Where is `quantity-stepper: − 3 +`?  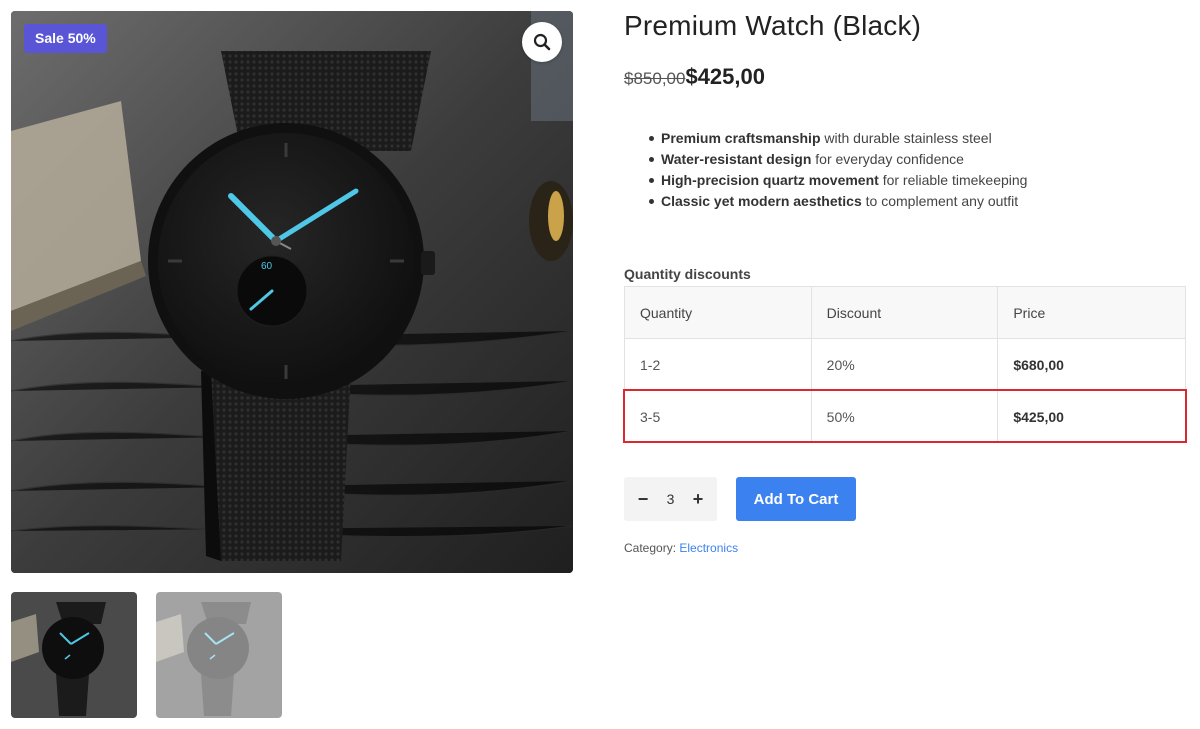 quantity-stepper: − 3 + is located at coordinates (670, 499).